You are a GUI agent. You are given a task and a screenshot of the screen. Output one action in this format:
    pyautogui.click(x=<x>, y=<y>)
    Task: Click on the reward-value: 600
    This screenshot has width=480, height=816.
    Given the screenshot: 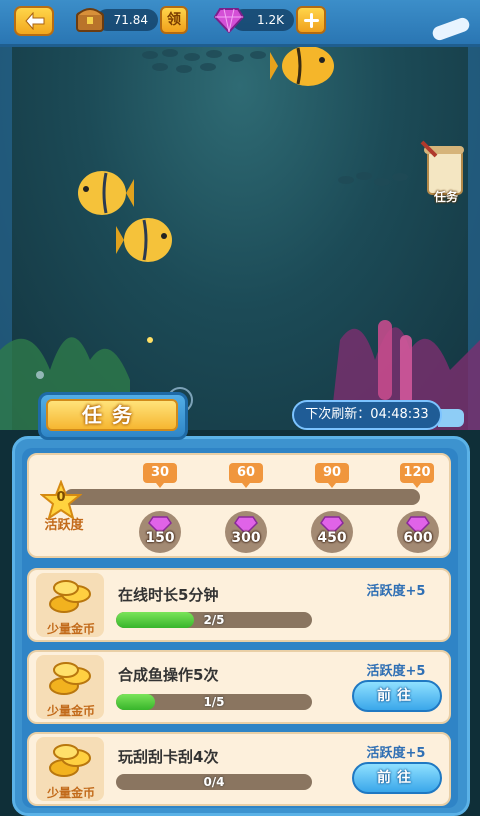 What is the action you would take?
    pyautogui.click(x=418, y=538)
    